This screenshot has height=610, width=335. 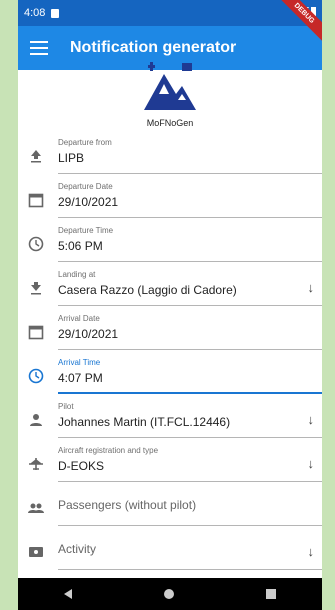 What do you see at coordinates (36, 464) in the screenshot?
I see `airplane-icon` at bounding box center [36, 464].